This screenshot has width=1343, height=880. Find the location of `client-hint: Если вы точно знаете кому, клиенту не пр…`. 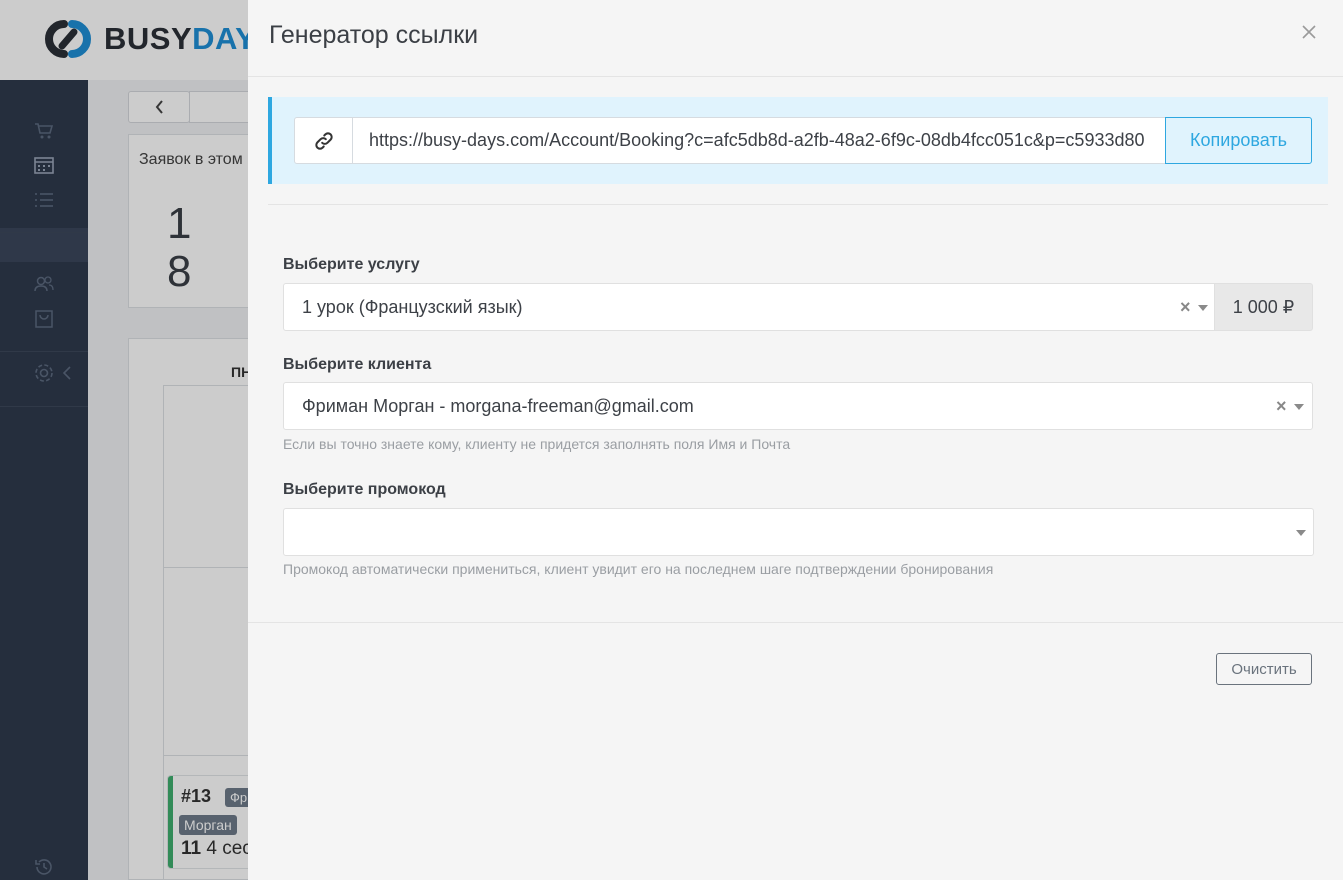

client-hint: Если вы точно знаете кому, клиенту не пр… is located at coordinates (537, 444).